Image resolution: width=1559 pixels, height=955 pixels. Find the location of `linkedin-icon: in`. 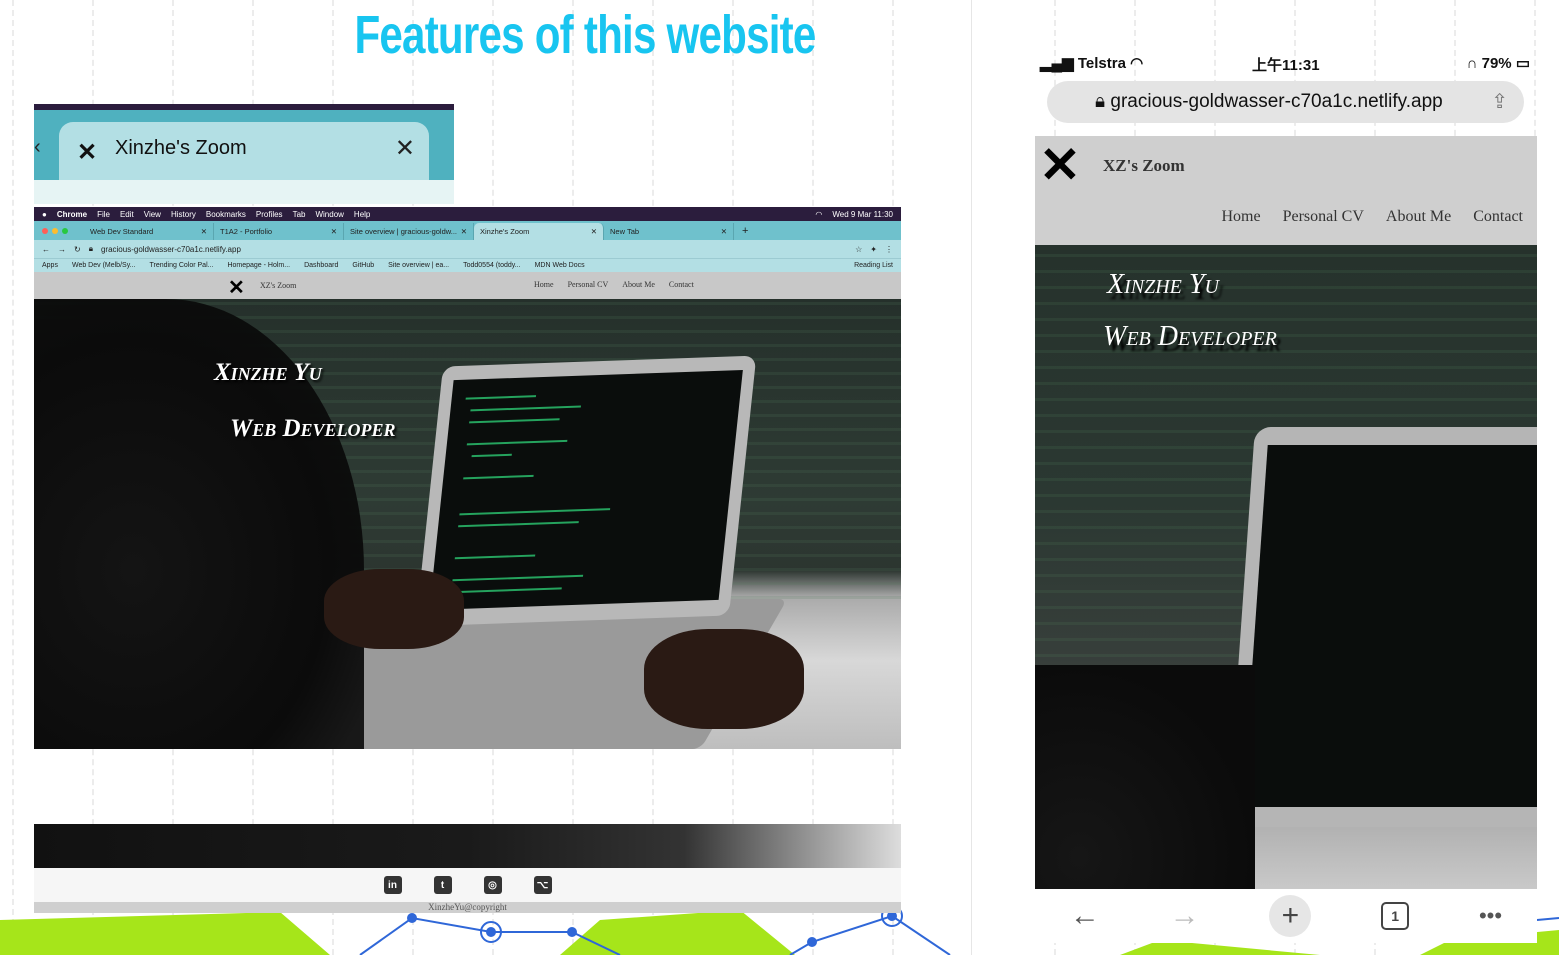

linkedin-icon: in is located at coordinates (392, 885).